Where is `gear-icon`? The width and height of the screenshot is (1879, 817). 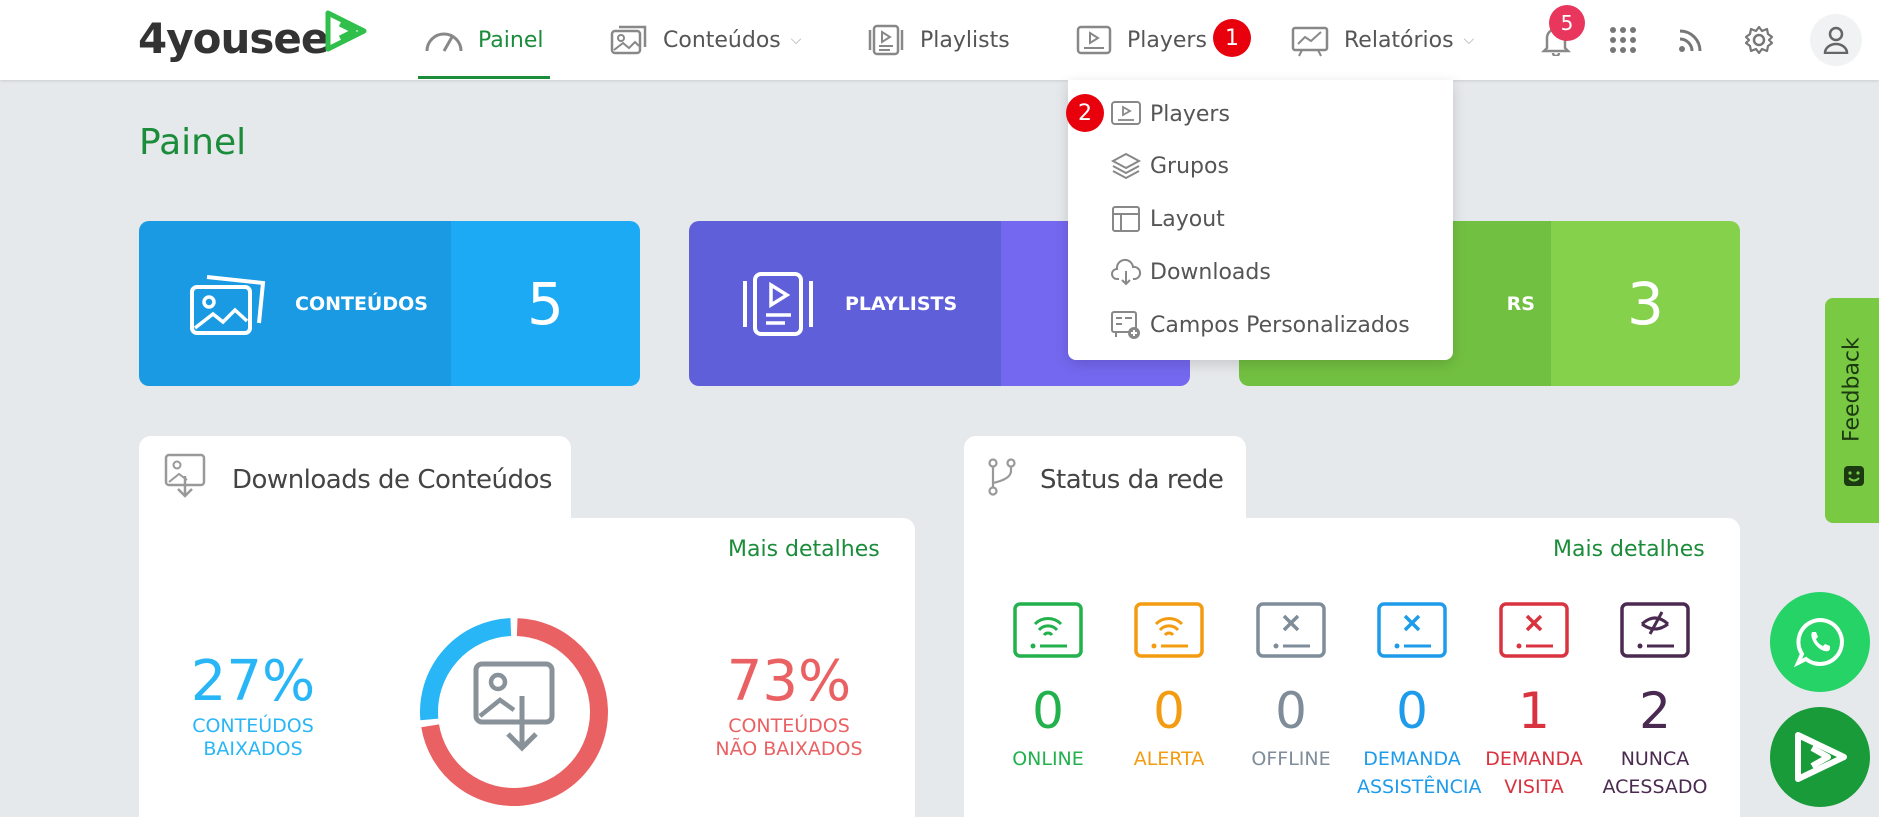
gear-icon is located at coordinates (1759, 40).